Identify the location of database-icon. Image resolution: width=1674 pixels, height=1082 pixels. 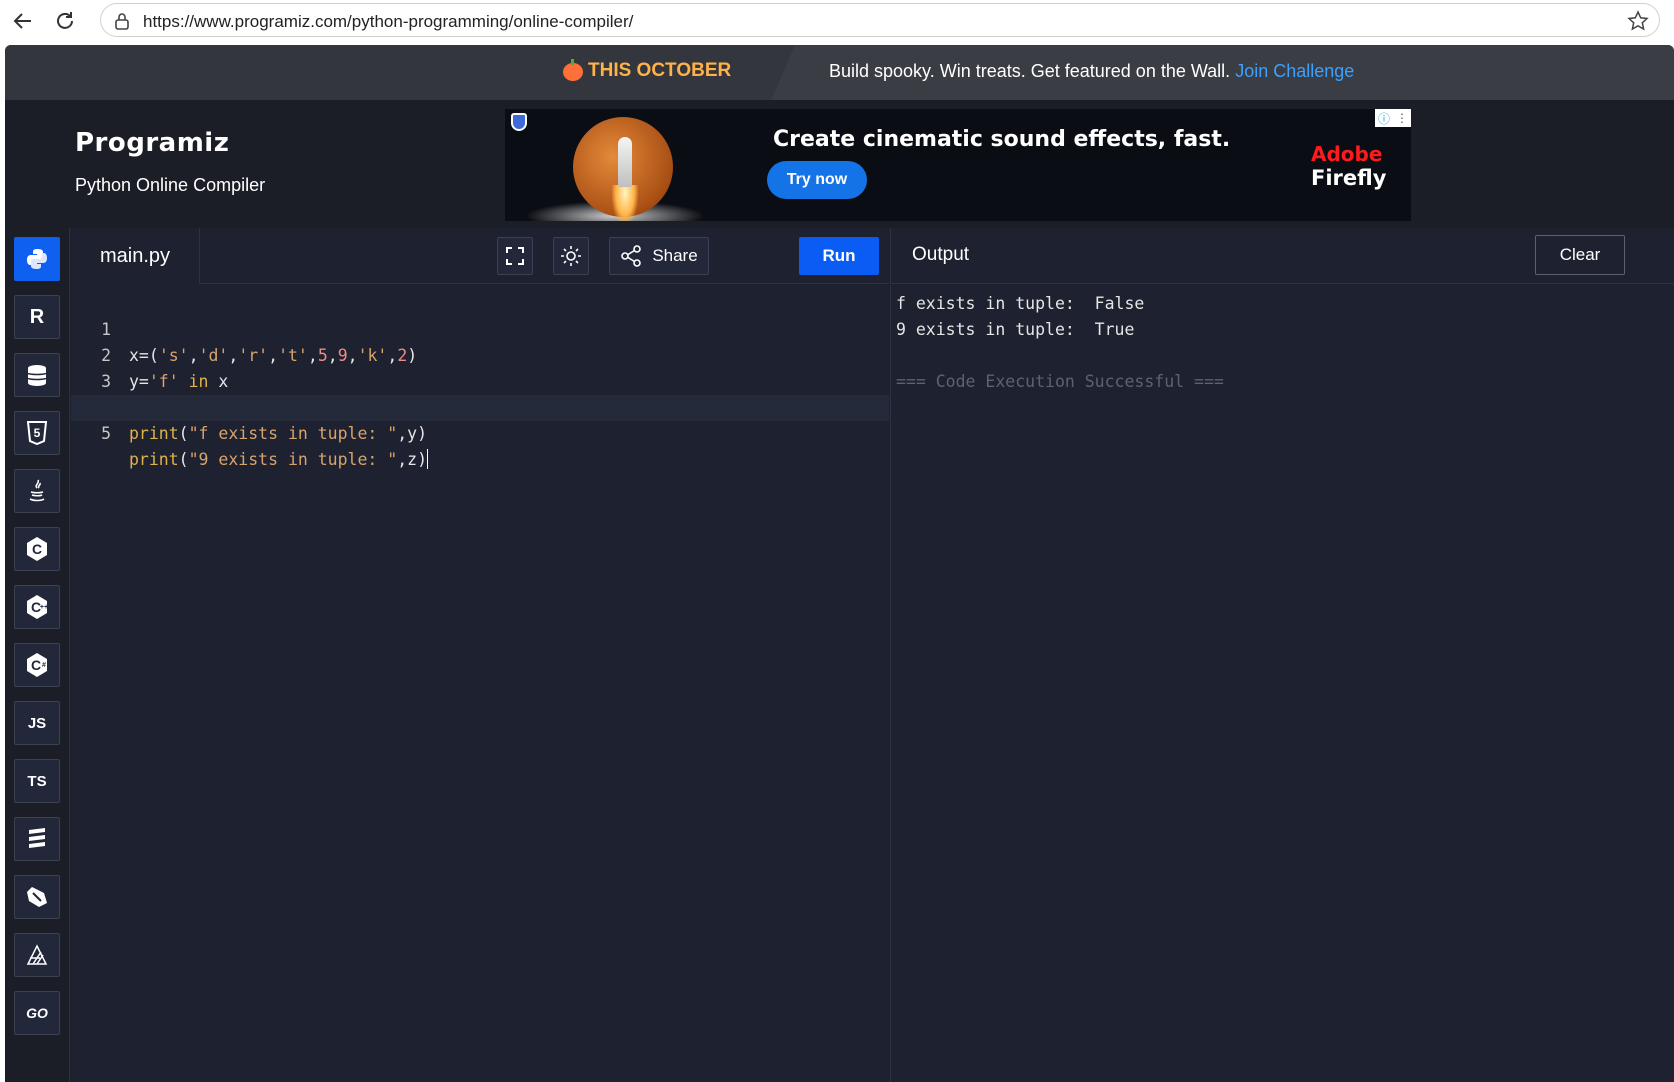
(37, 375).